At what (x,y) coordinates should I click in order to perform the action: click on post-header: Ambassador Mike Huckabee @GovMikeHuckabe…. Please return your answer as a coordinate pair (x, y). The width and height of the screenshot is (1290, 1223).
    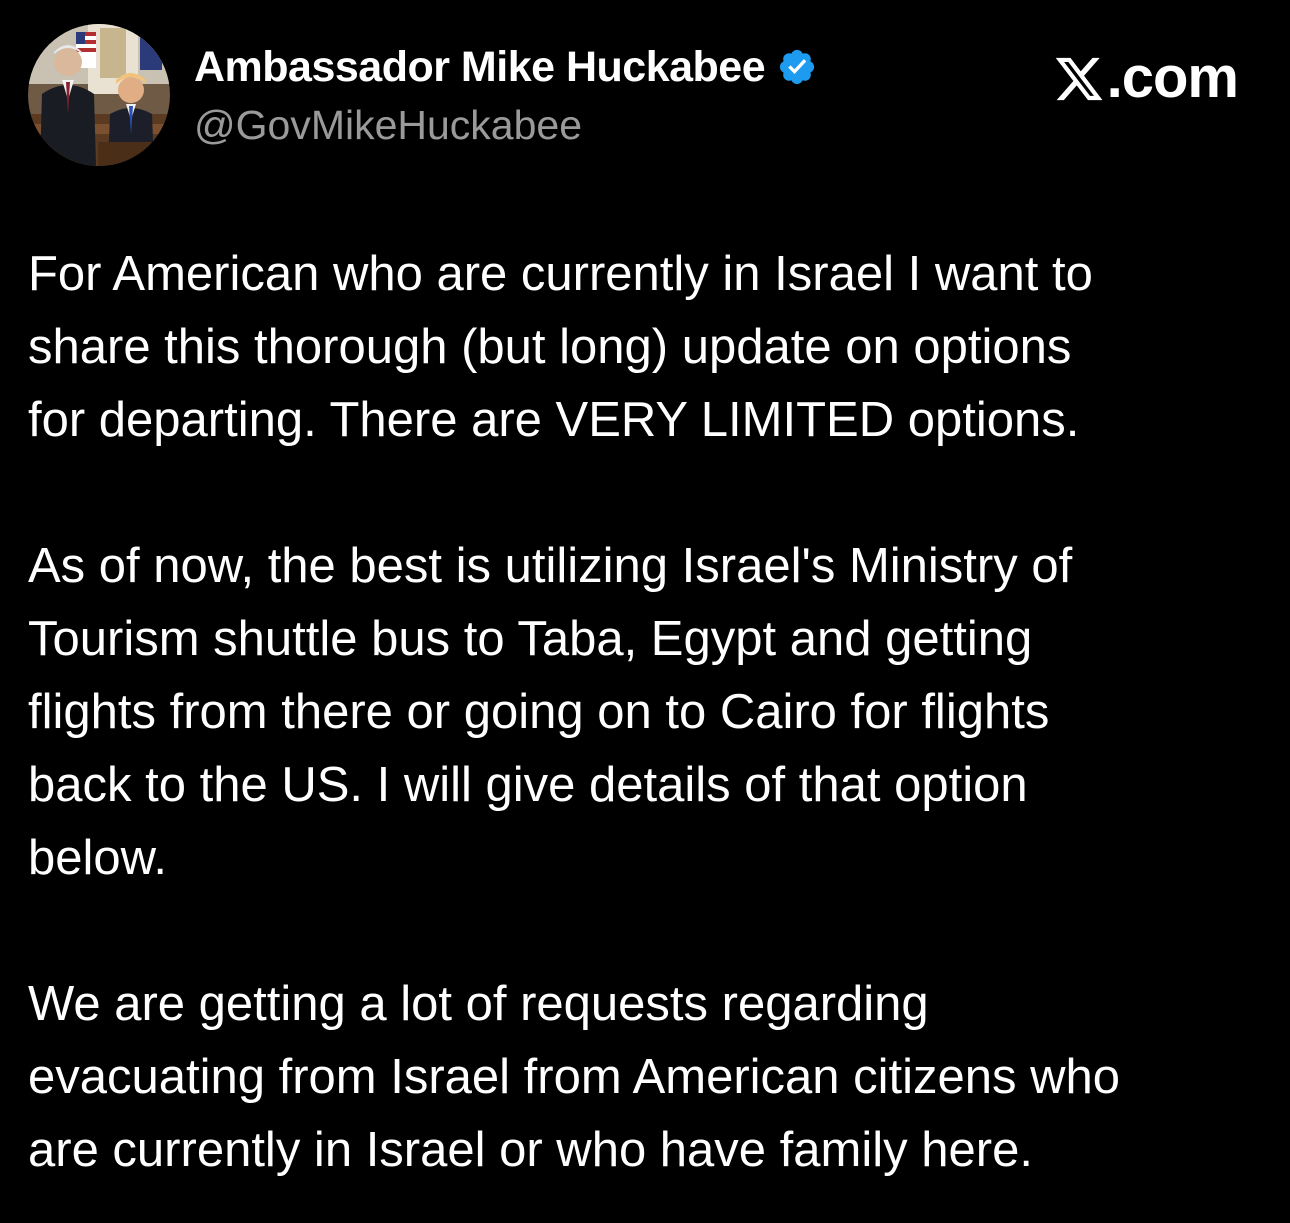
    Looking at the image, I should click on (645, 99).